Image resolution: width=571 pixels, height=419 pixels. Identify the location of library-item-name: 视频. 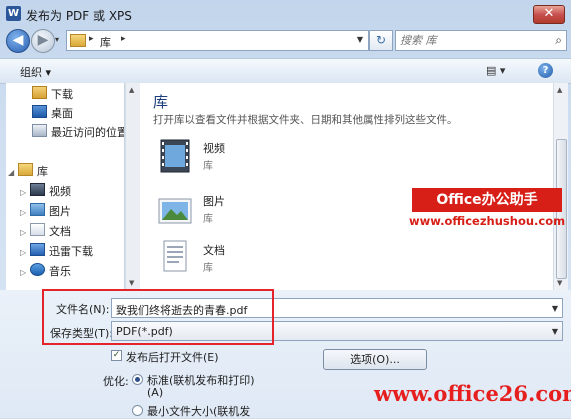
(214, 148).